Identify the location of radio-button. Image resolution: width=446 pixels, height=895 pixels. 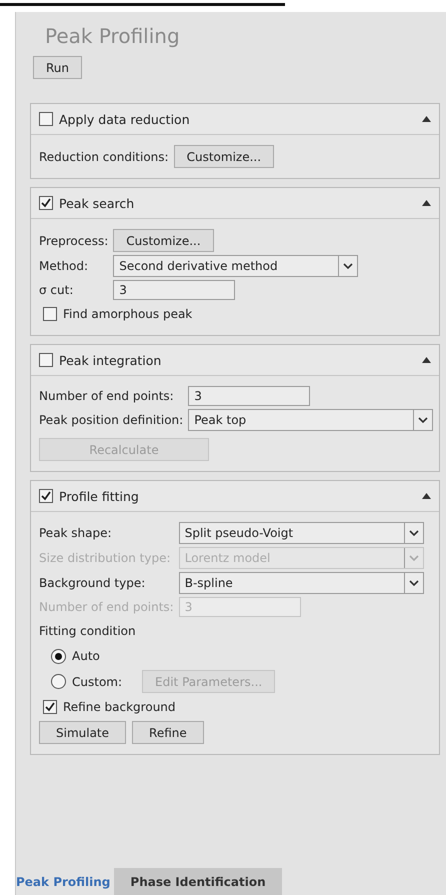
(58, 656).